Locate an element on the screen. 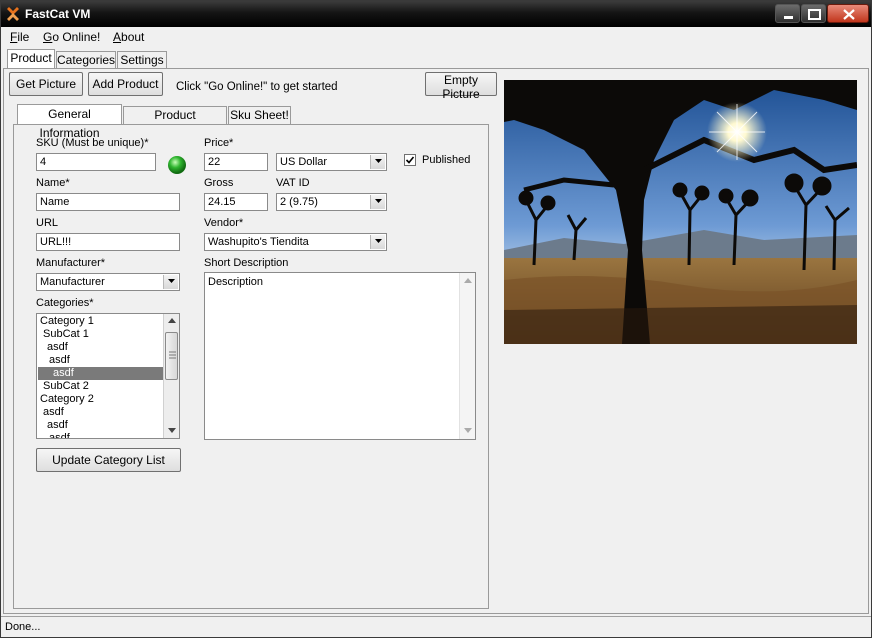 The width and height of the screenshot is (872, 638). list-item: Category 1 is located at coordinates (67, 321).